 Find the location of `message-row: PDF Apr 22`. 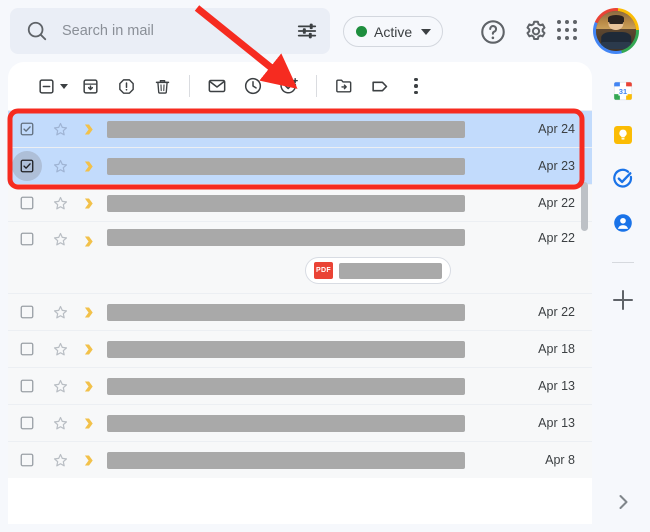

message-row: PDF Apr 22 is located at coordinates (300, 257).